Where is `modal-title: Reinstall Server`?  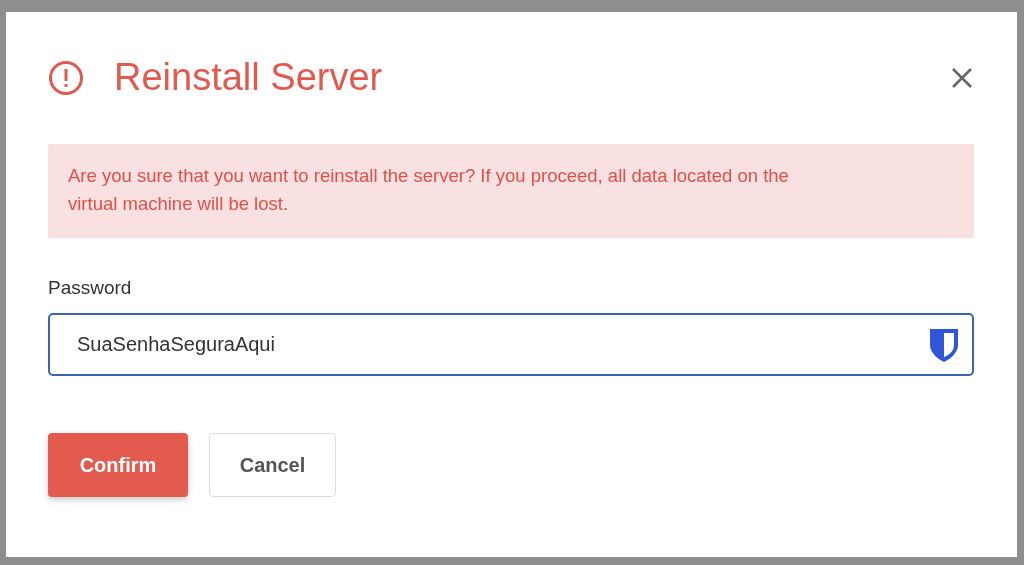 modal-title: Reinstall Server is located at coordinates (248, 78).